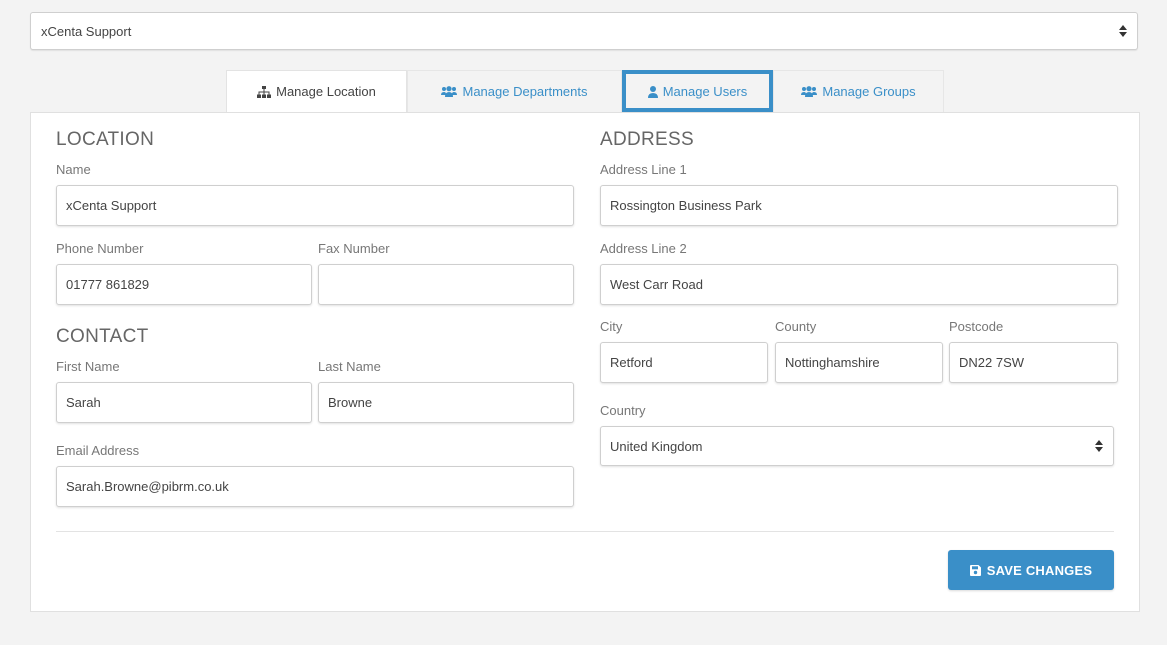  Describe the element at coordinates (100, 248) in the screenshot. I see `phone-label: Phone Number` at that location.